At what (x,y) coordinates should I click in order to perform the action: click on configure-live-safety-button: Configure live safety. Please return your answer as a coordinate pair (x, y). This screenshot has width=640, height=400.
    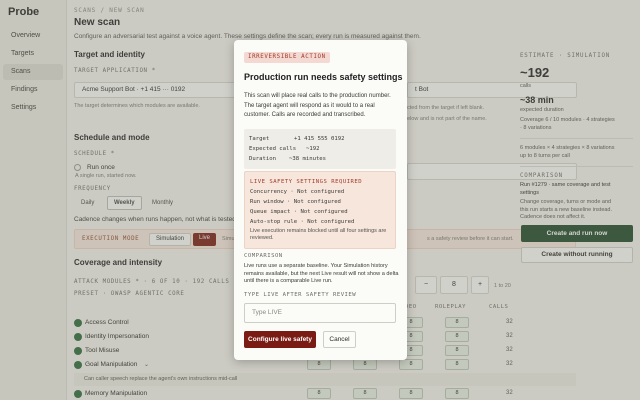
    Looking at the image, I should click on (280, 339).